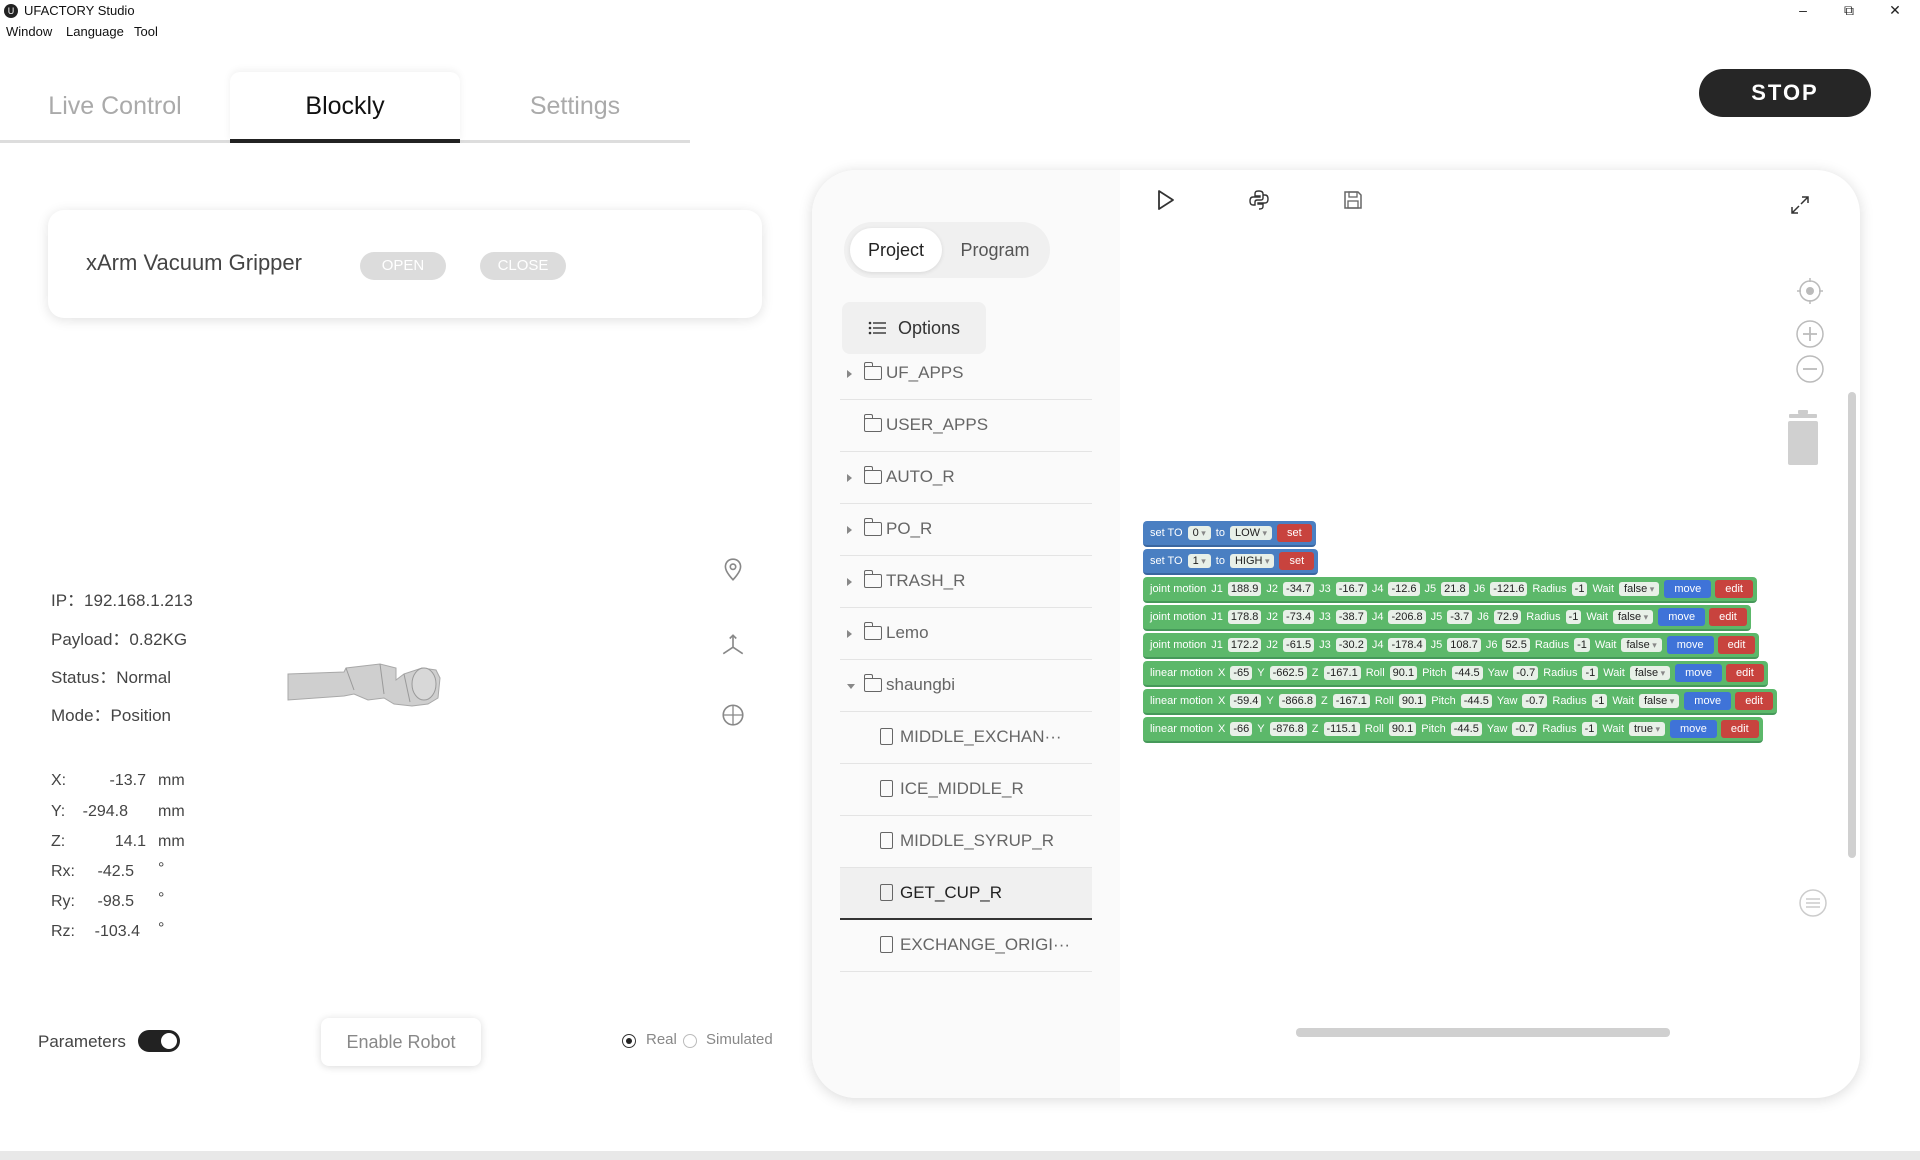 Image resolution: width=1920 pixels, height=1160 pixels. What do you see at coordinates (966, 842) in the screenshot?
I see `tree-file: MIDDLE_SYRUP_R` at bounding box center [966, 842].